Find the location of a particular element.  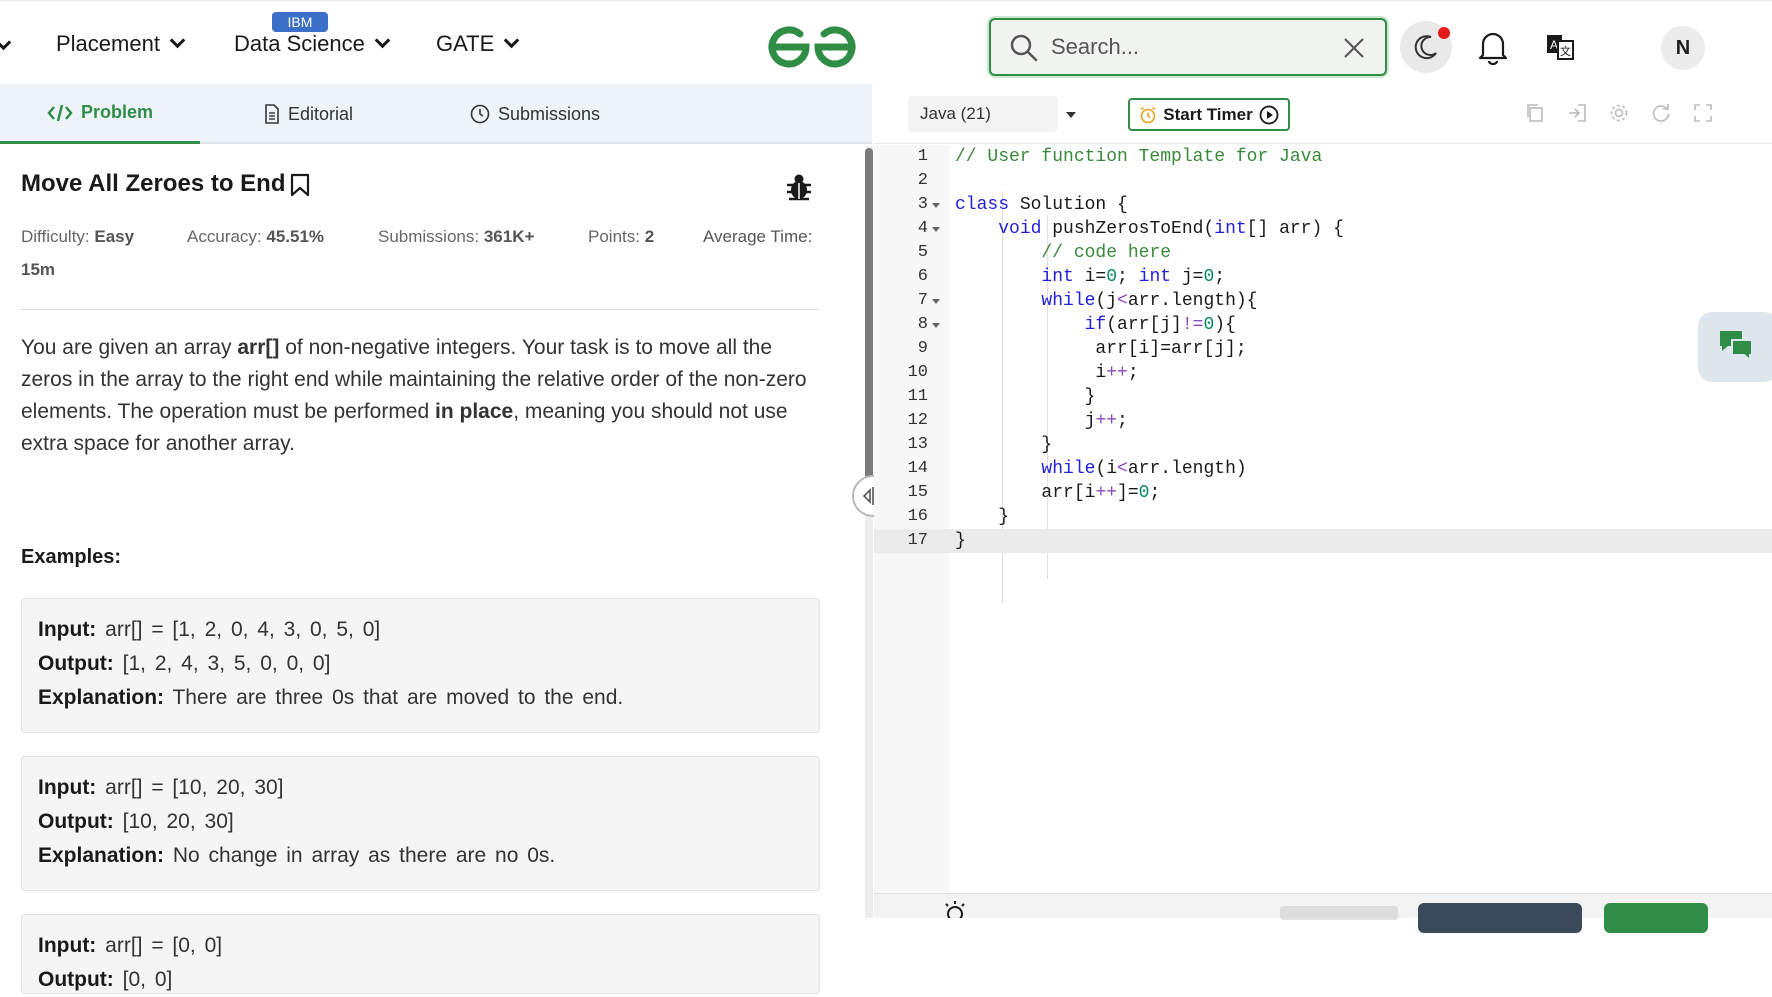

timer-label: Start Timer is located at coordinates (1208, 114).